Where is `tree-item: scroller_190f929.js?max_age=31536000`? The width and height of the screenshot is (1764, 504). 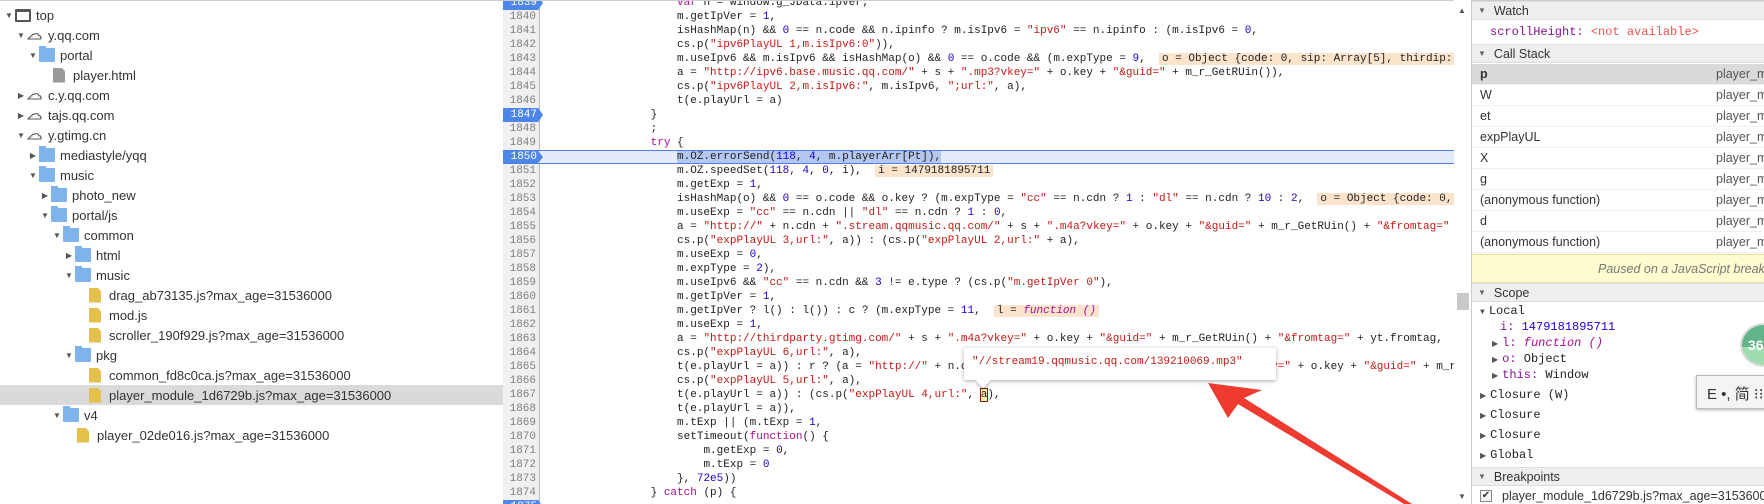 tree-item: scroller_190f929.js?max_age=31536000 is located at coordinates (251, 335).